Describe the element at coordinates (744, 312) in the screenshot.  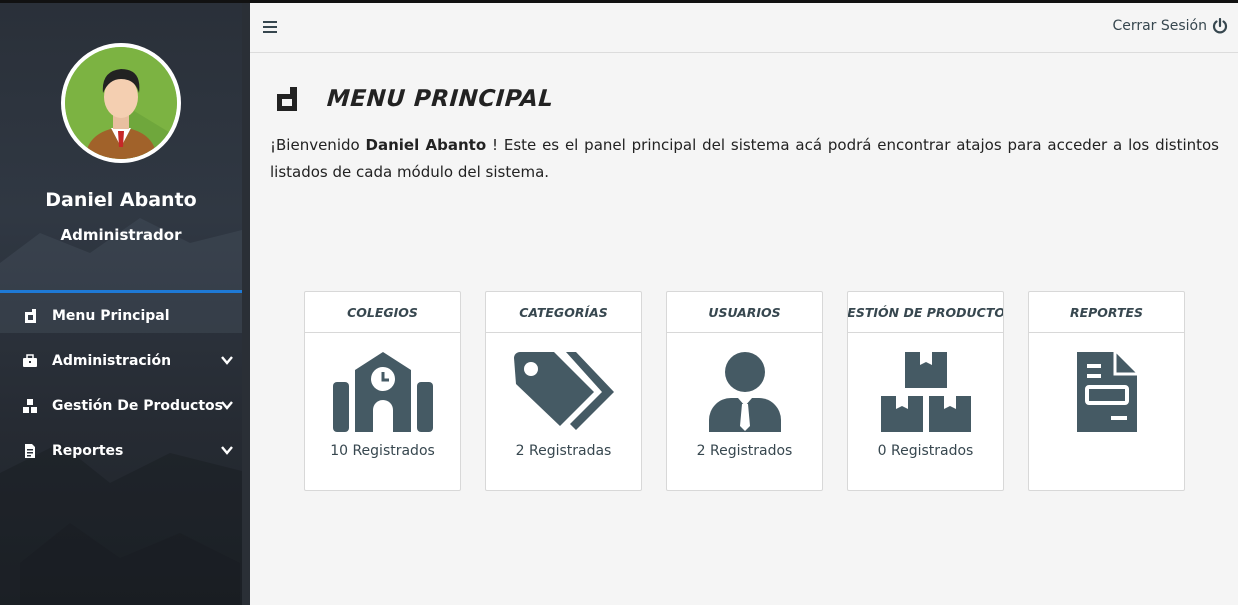
I see `card-title: USUARIOS` at that location.